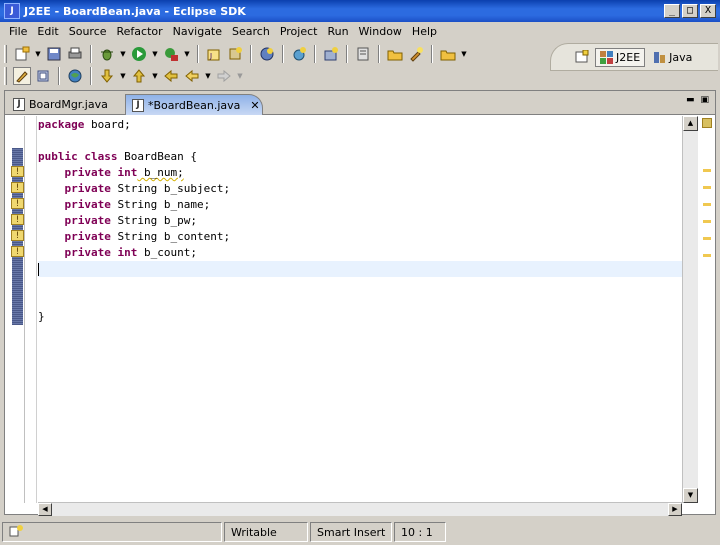 The height and width of the screenshot is (545, 720). Describe the element at coordinates (424, 31) in the screenshot. I see `menu-help: Help` at that location.